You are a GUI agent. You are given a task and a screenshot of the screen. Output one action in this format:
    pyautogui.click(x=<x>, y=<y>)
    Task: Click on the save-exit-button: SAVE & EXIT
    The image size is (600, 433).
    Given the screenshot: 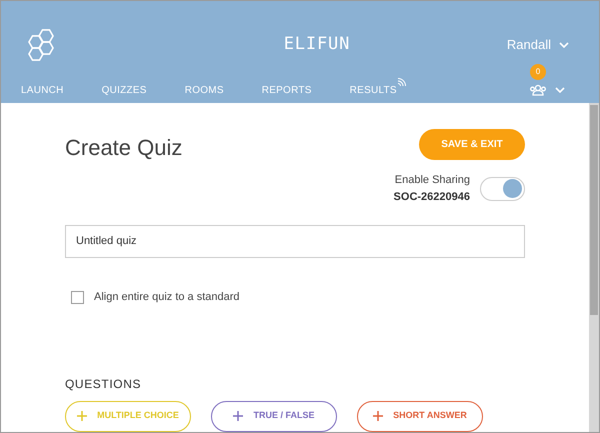 What is the action you would take?
    pyautogui.click(x=472, y=144)
    